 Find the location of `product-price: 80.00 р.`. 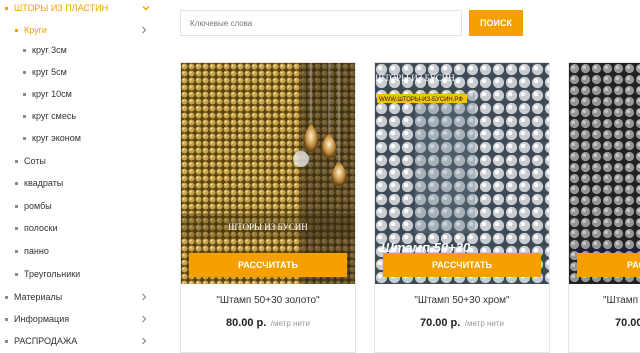

product-price: 80.00 р. is located at coordinates (246, 323).